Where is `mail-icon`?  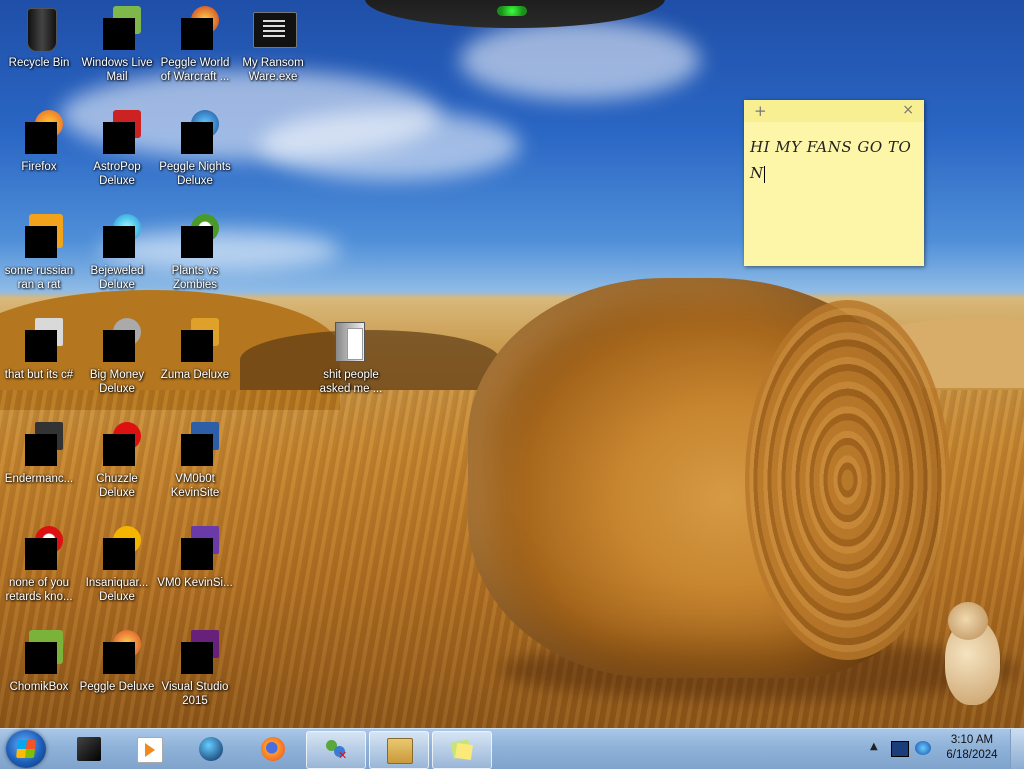 mail-icon is located at coordinates (117, 30).